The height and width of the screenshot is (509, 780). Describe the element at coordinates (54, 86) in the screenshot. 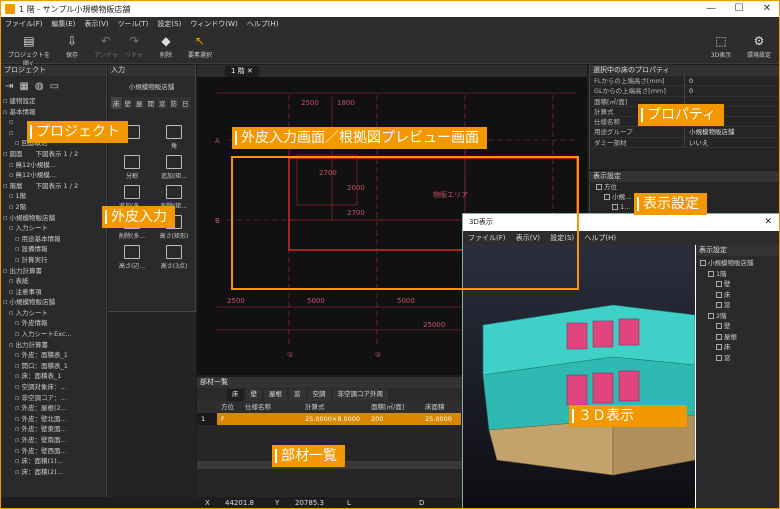

I see `print-icon: ▭` at that location.